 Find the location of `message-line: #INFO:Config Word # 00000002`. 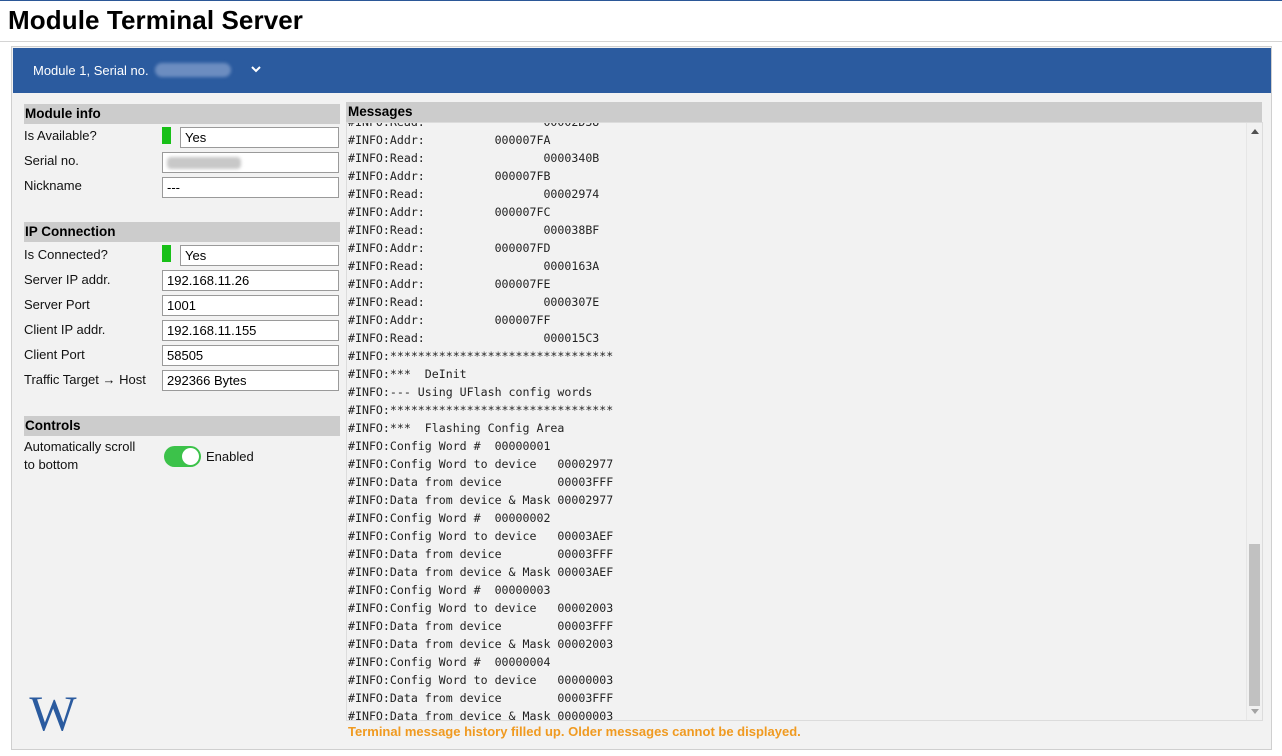

message-line: #INFO:Config Word # 00000002 is located at coordinates (449, 518).